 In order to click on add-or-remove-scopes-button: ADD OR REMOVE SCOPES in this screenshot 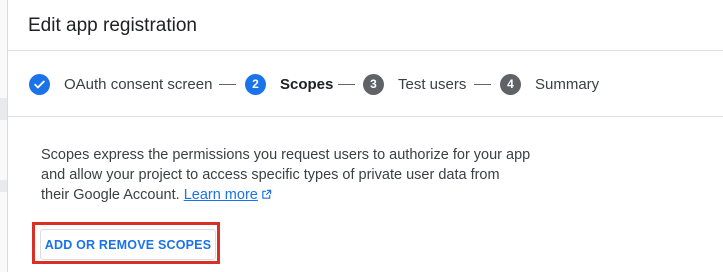, I will do `click(128, 244)`.